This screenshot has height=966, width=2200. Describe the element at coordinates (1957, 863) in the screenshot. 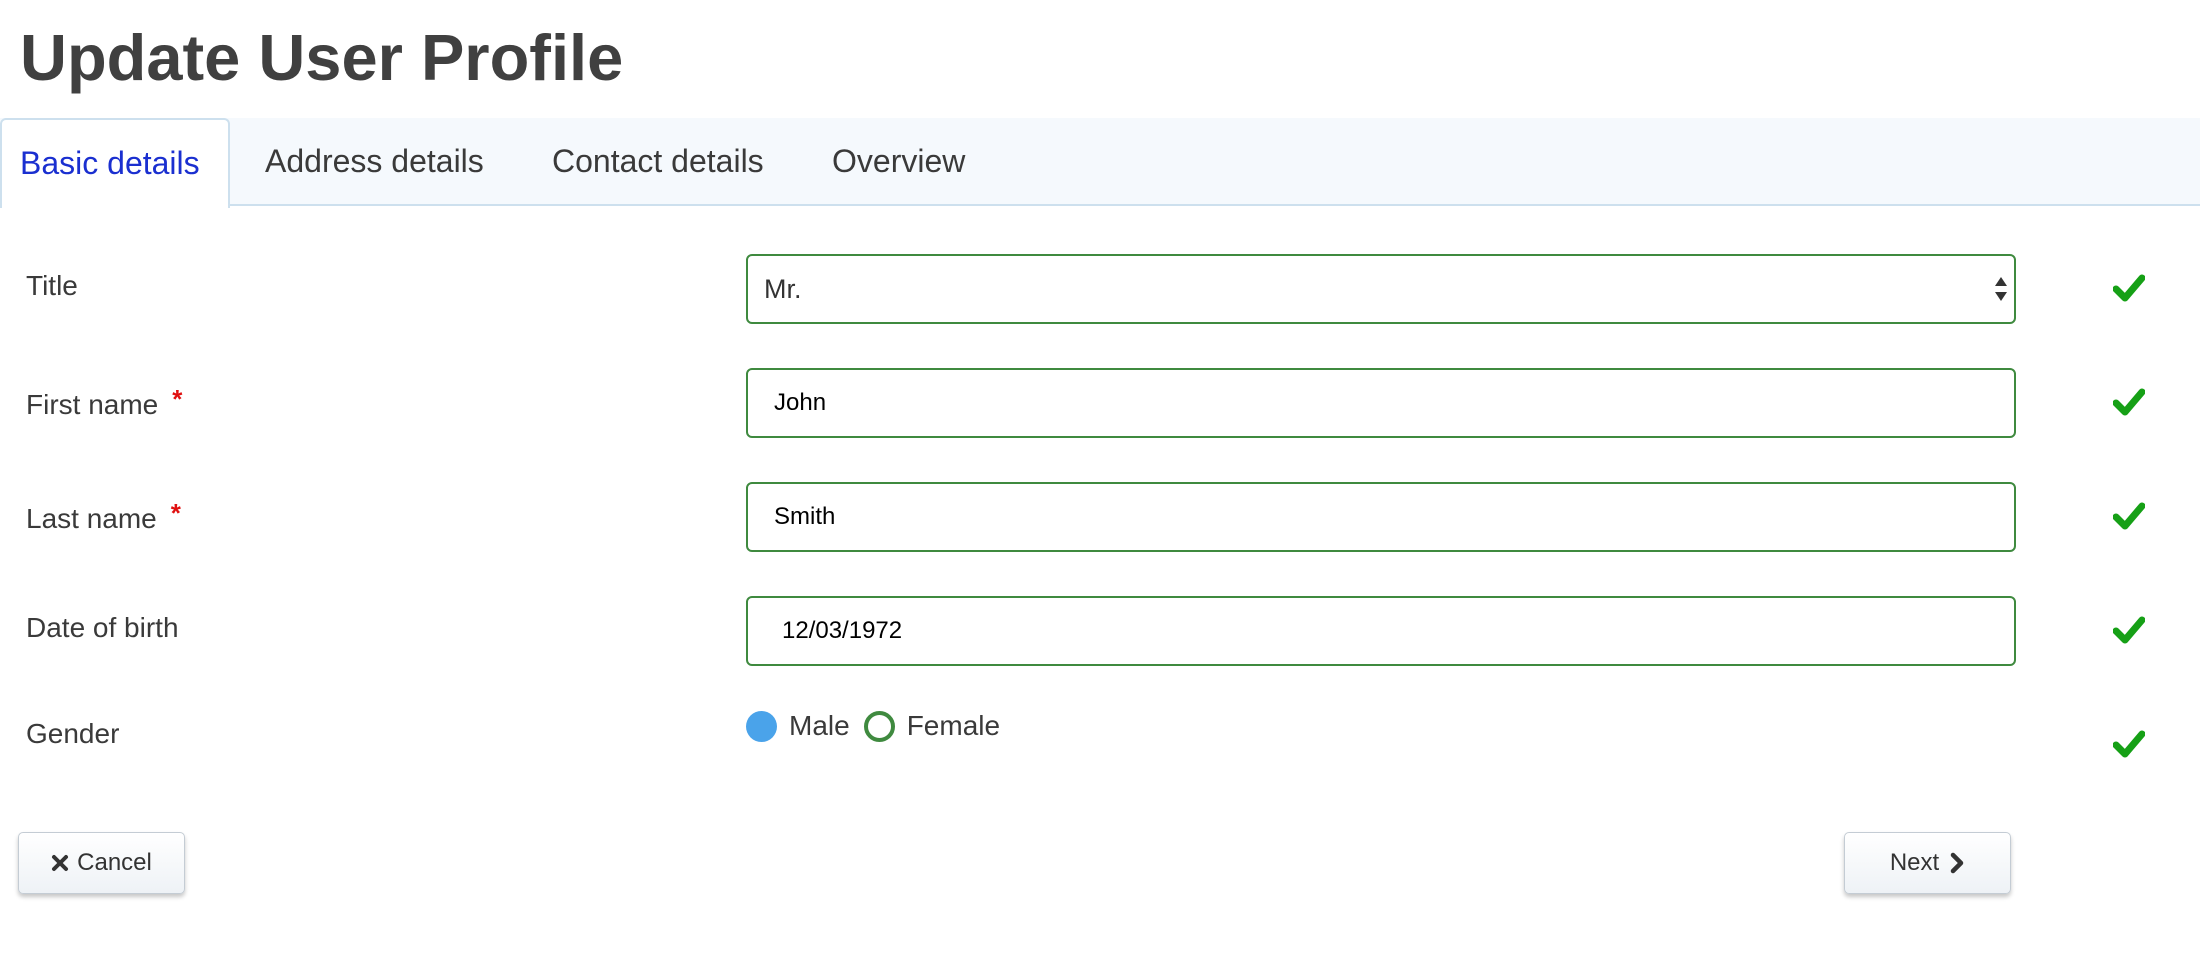

I see `chevron-right-icon` at that location.